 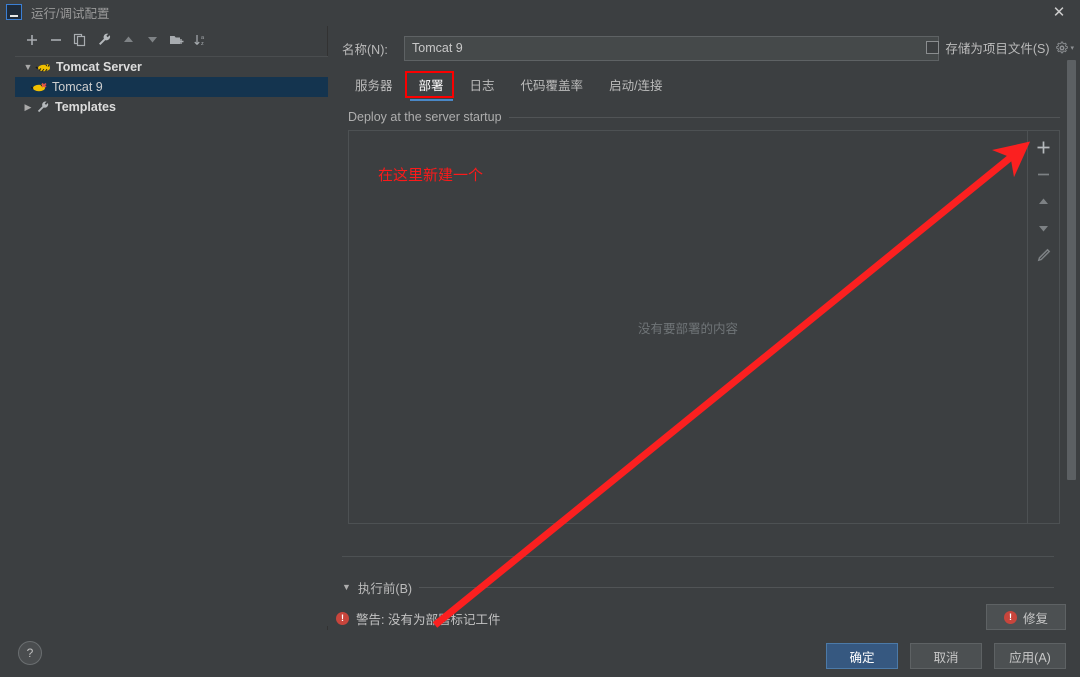 I want to click on expand-collapse-icon: ▶, so click(x=28, y=107).